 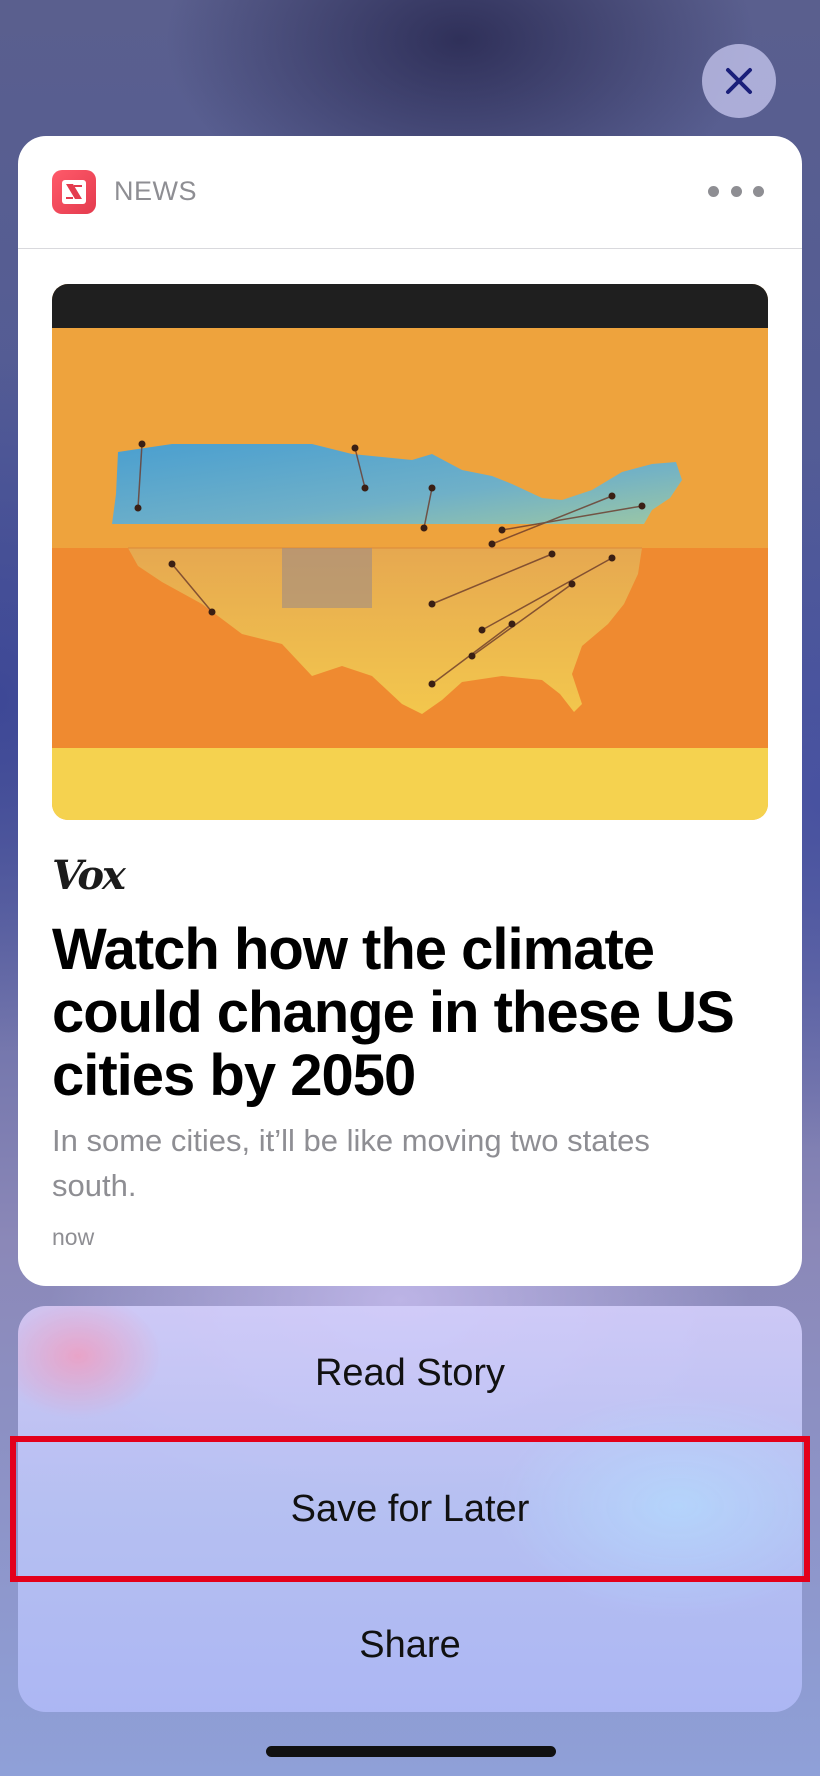 I want to click on more-icon, so click(x=713, y=191).